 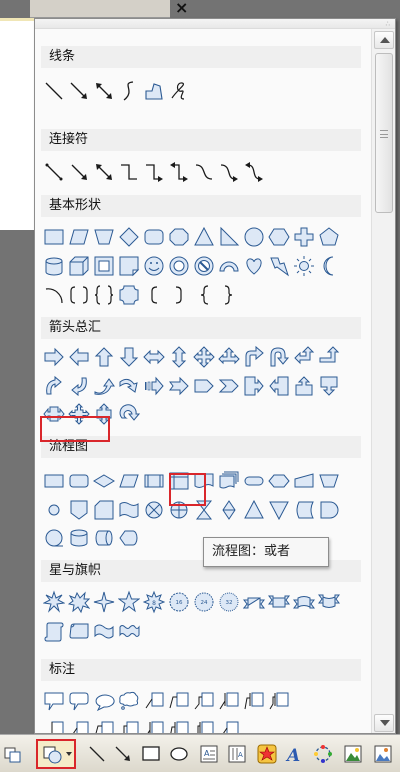 I want to click on bent-arrow-shape-icon, so click(x=254, y=357).